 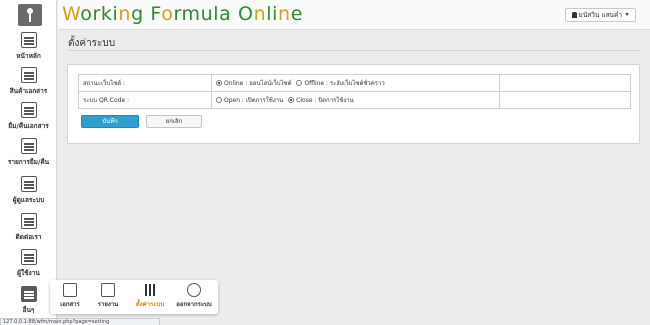 I want to click on radio-label: Close : ปิดการใช้งาน, so click(x=325, y=100).